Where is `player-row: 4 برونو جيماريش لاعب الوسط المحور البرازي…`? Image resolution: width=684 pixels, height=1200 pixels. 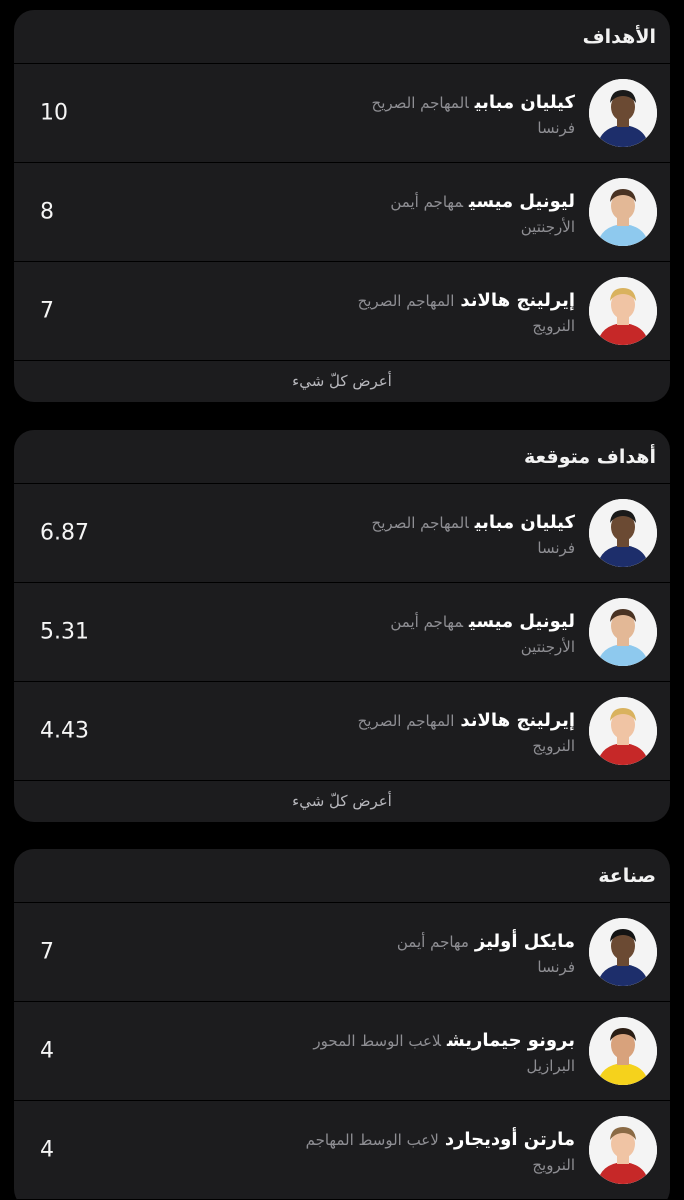
player-row: 4 برونو جيماريش لاعب الوسط المحور البرازي… is located at coordinates (342, 1051).